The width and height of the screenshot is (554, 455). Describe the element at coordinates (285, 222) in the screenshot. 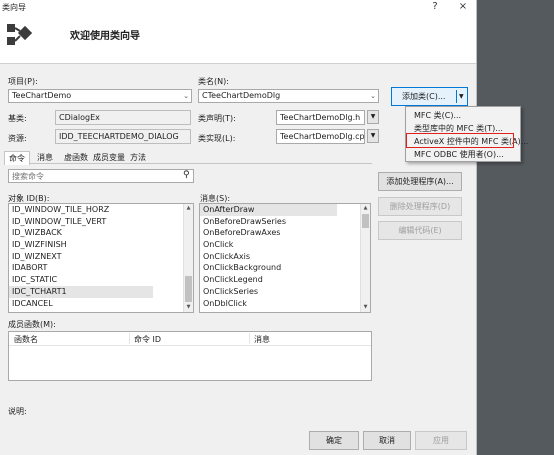

I see `list-item: OnBeforeDrawSeries` at that location.